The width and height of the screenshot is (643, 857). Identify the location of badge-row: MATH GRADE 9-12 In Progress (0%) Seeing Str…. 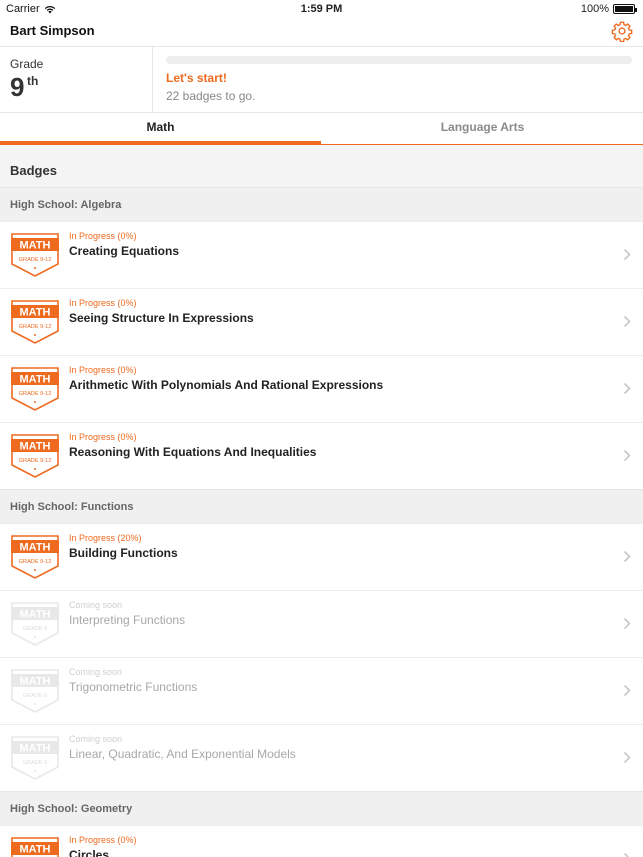
(321, 321).